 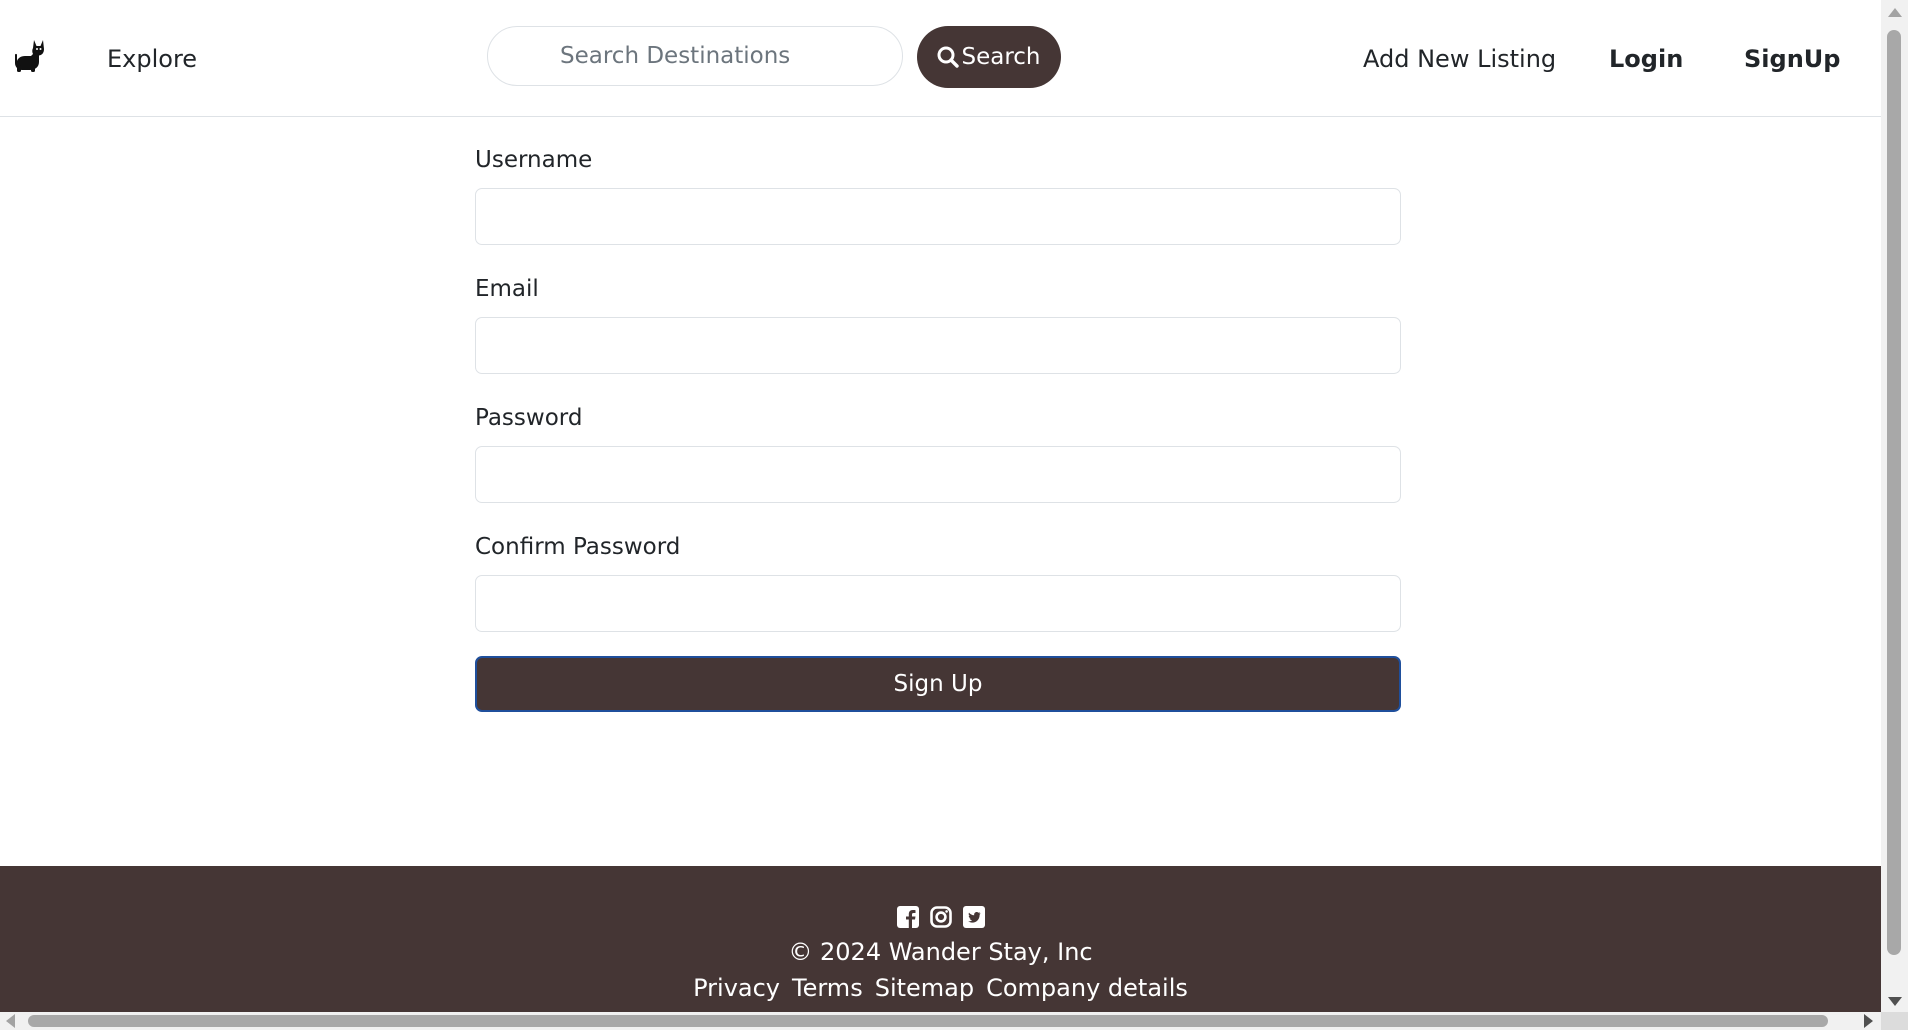 I want to click on confirm-password-field-group: Confirm Password, so click(x=938, y=579).